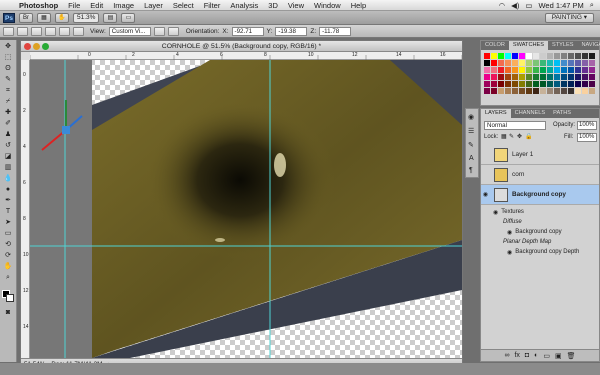 This screenshot has height=375, width=600. I want to click on adjustment-layer-icon: ◐, so click(536, 355).